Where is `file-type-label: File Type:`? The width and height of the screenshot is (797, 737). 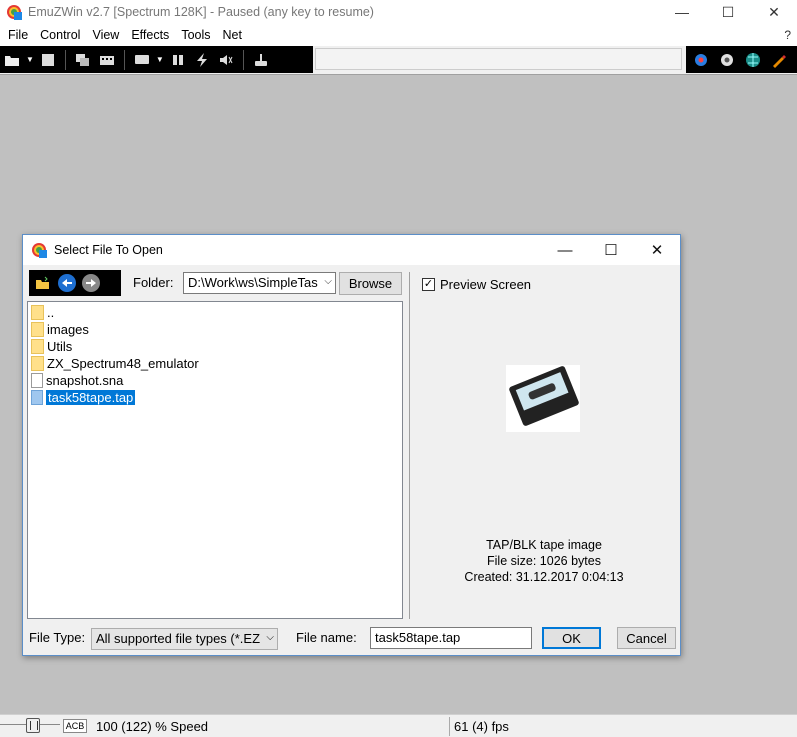
file-type-label: File Type: is located at coordinates (57, 637).